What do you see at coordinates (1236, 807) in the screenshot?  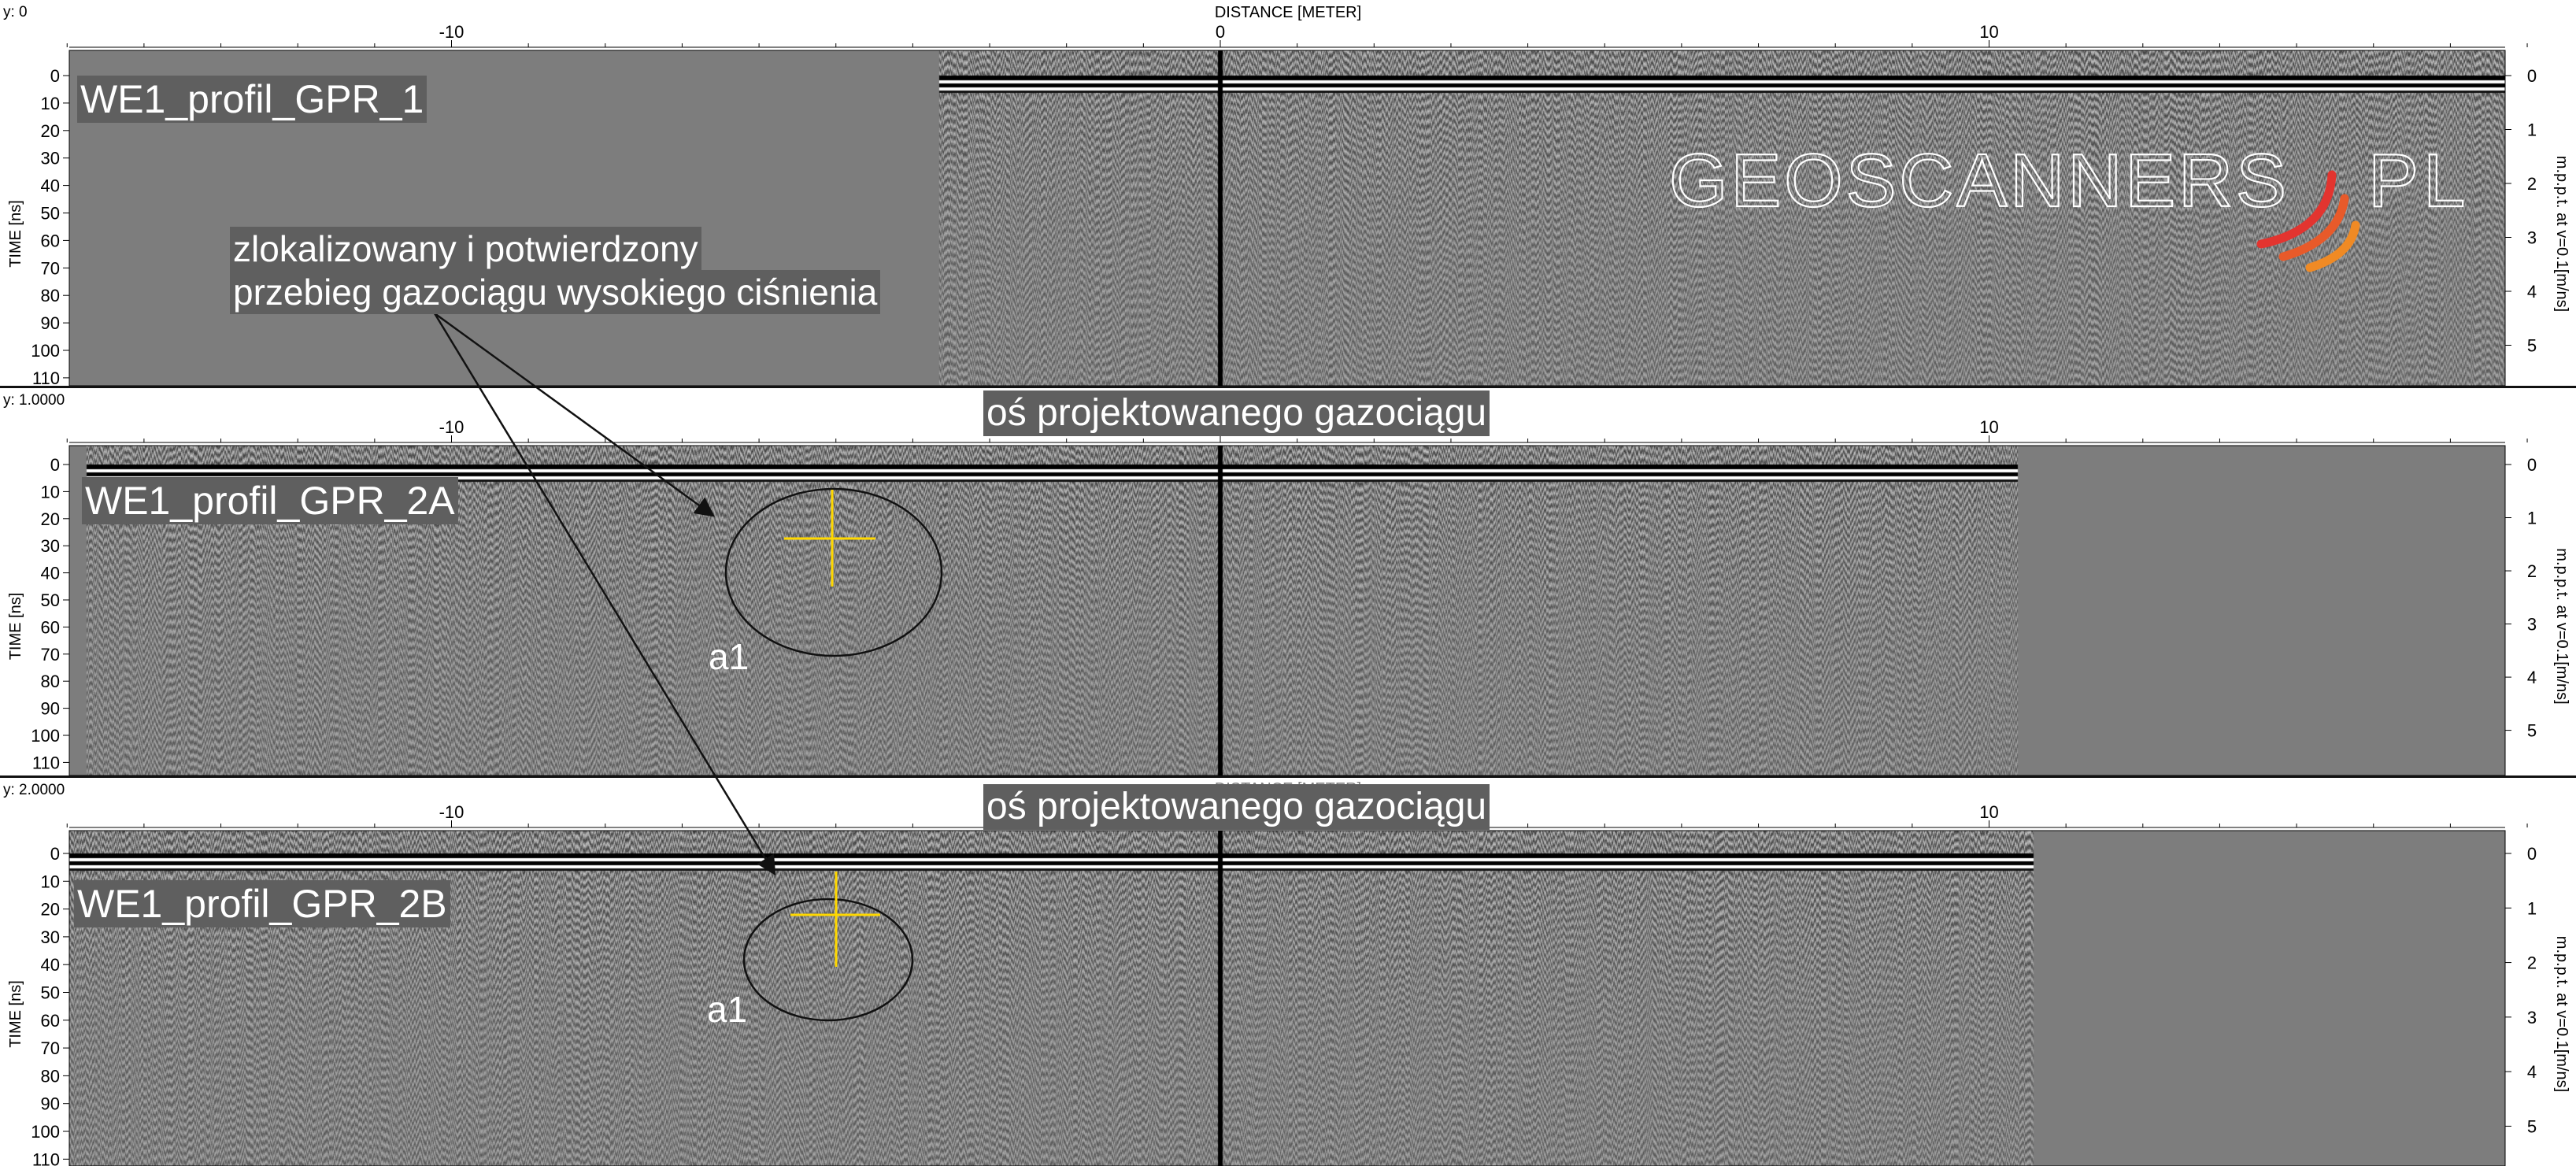 I see `axis-caption-panel-3: oś projektowanego gazociągu` at bounding box center [1236, 807].